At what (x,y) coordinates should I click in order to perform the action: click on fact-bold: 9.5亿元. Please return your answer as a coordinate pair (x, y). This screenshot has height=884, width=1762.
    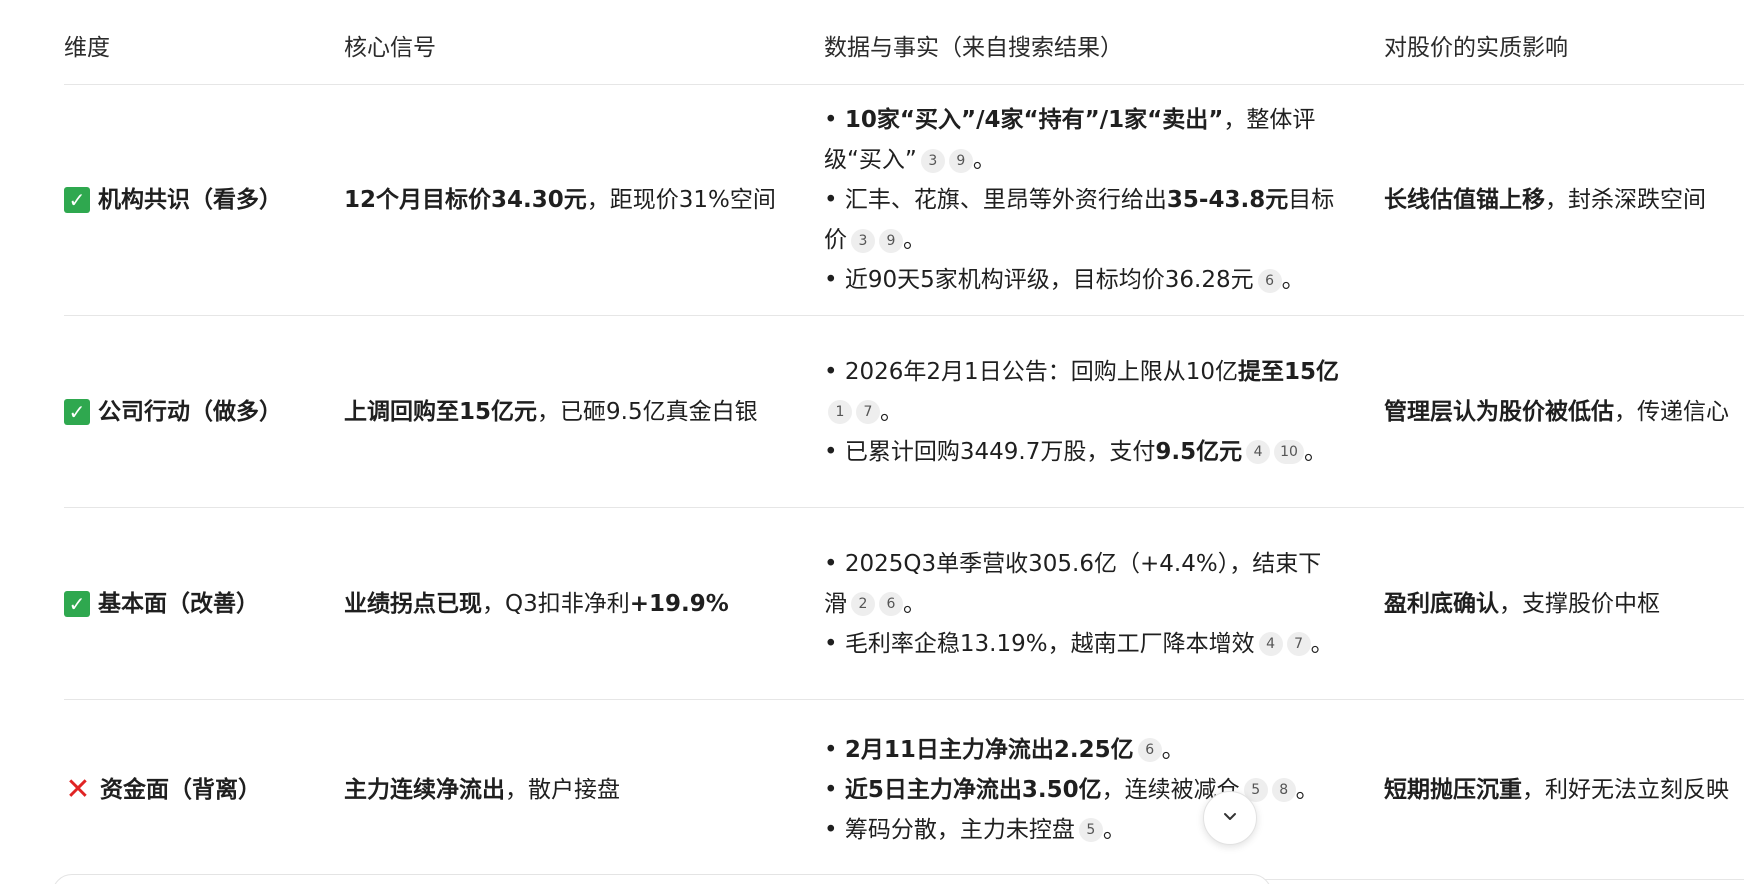
    Looking at the image, I should click on (1199, 451).